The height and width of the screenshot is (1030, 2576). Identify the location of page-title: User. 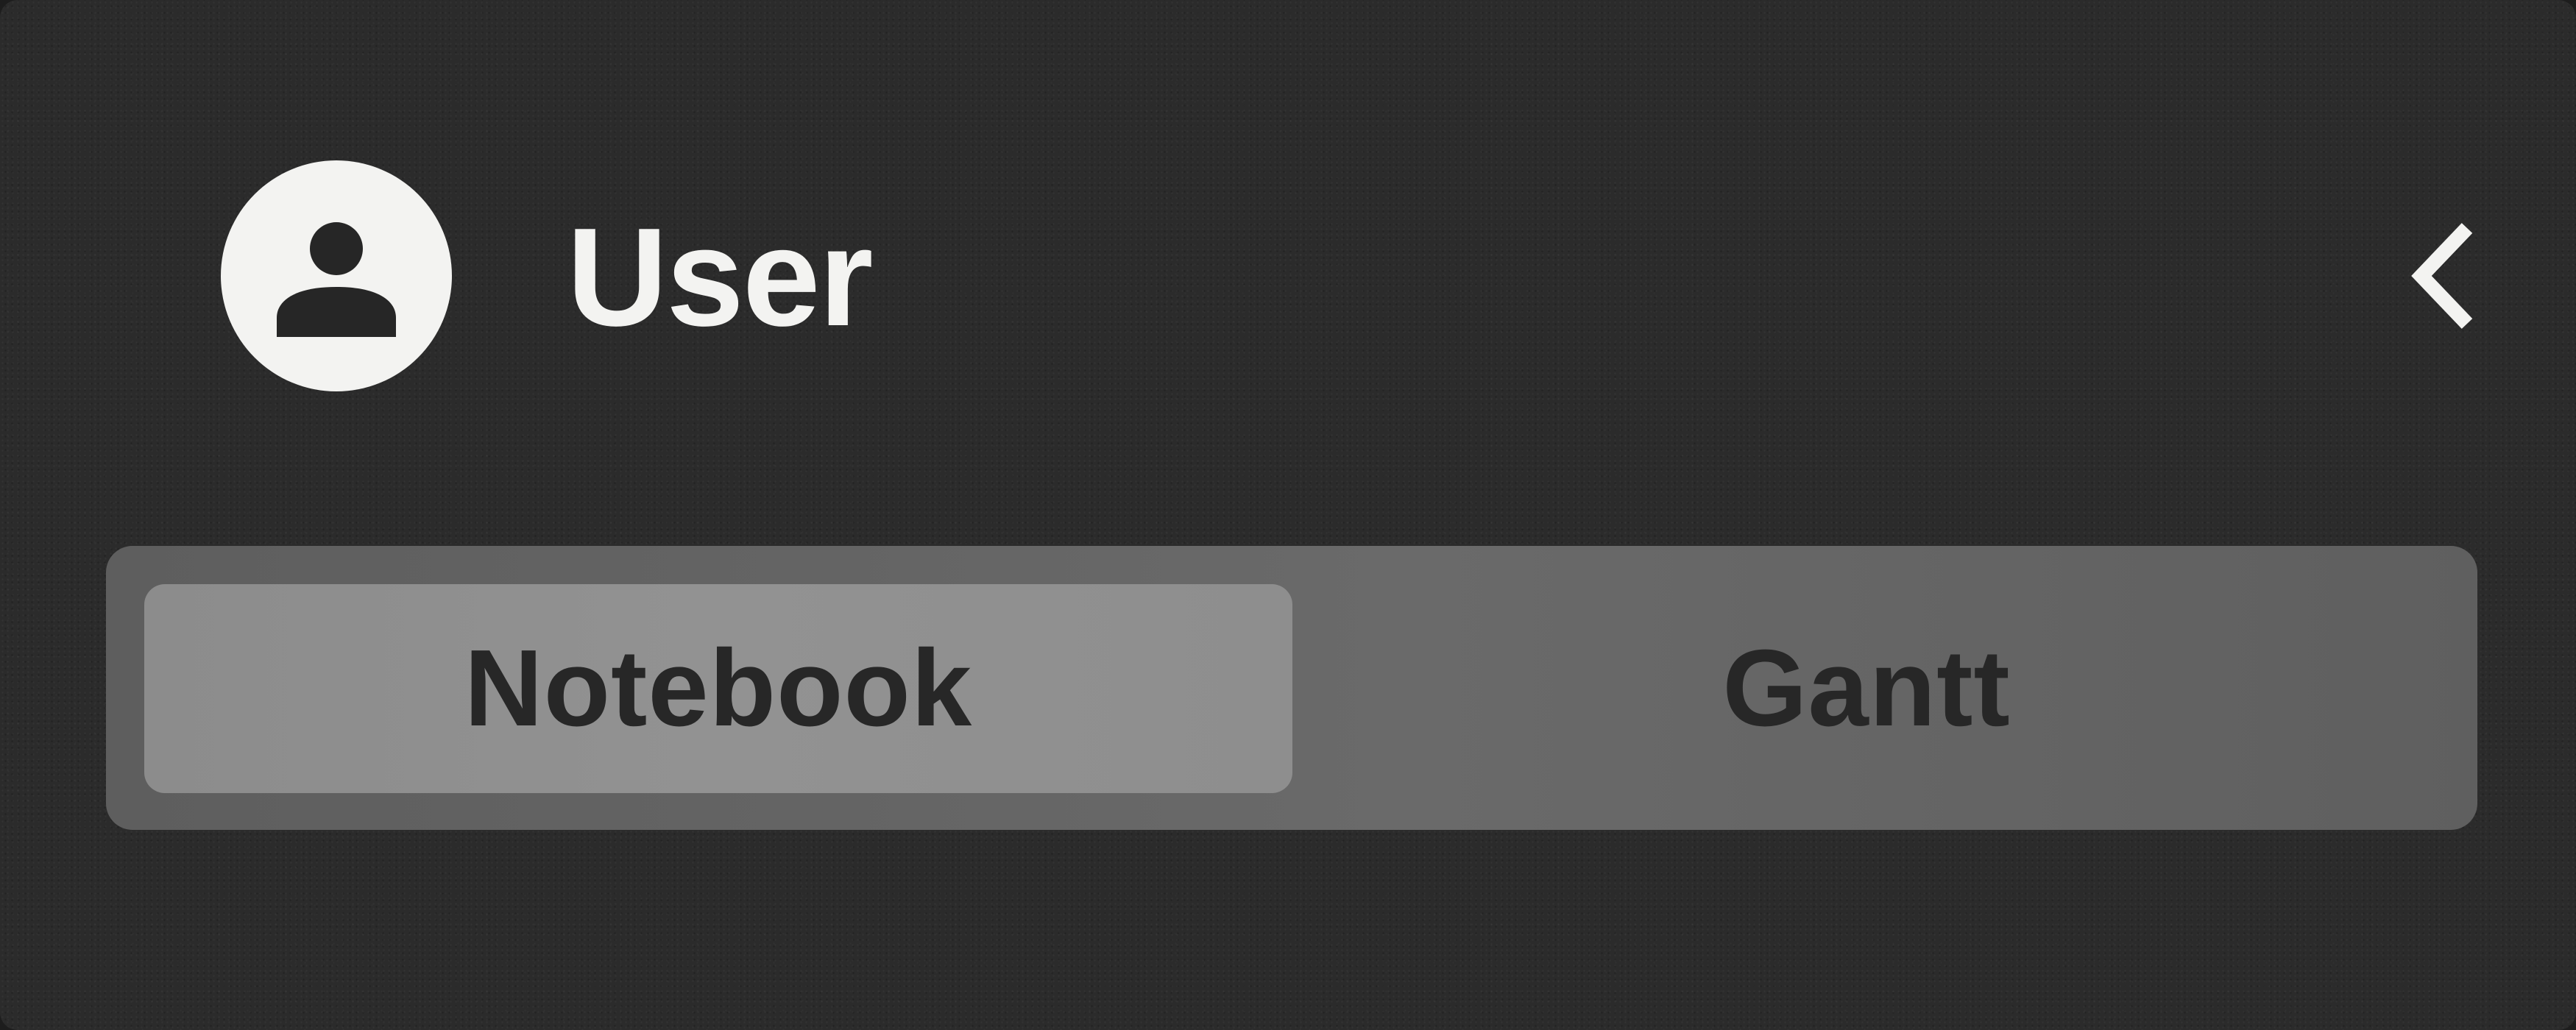
(720, 277).